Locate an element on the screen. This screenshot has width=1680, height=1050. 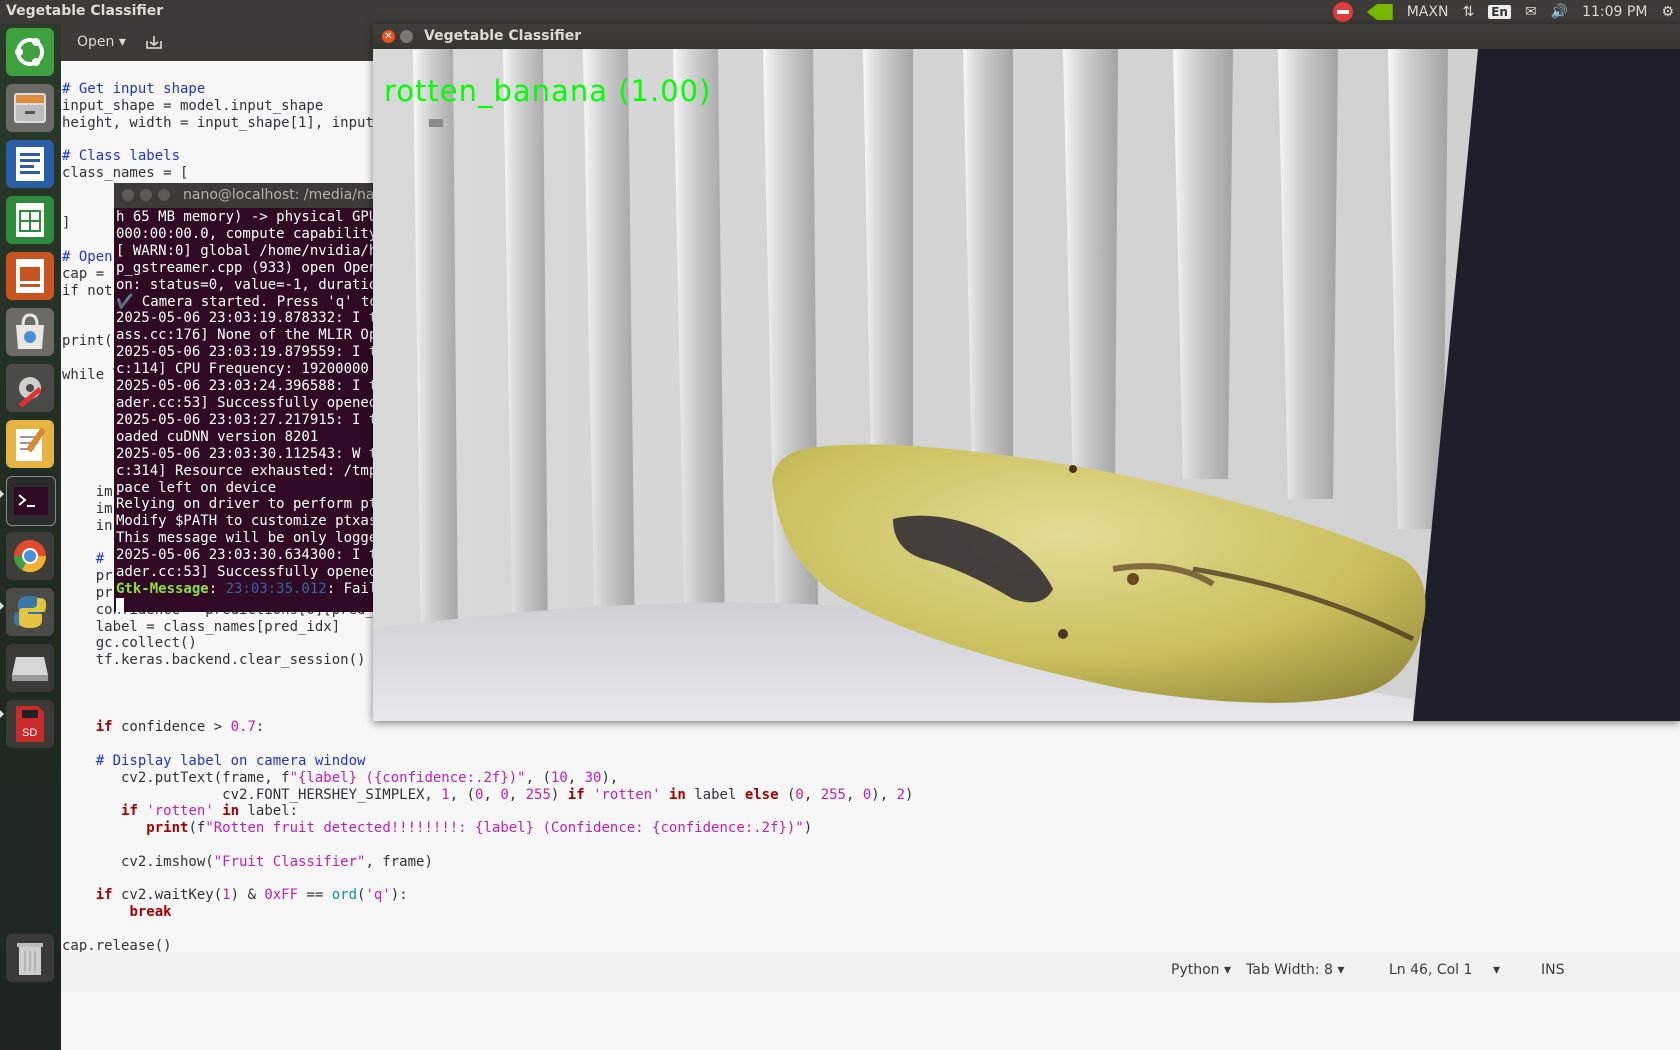
terminal-line: 2025-05-06 23:03:30.634300: I t is located at coordinates (244, 555).